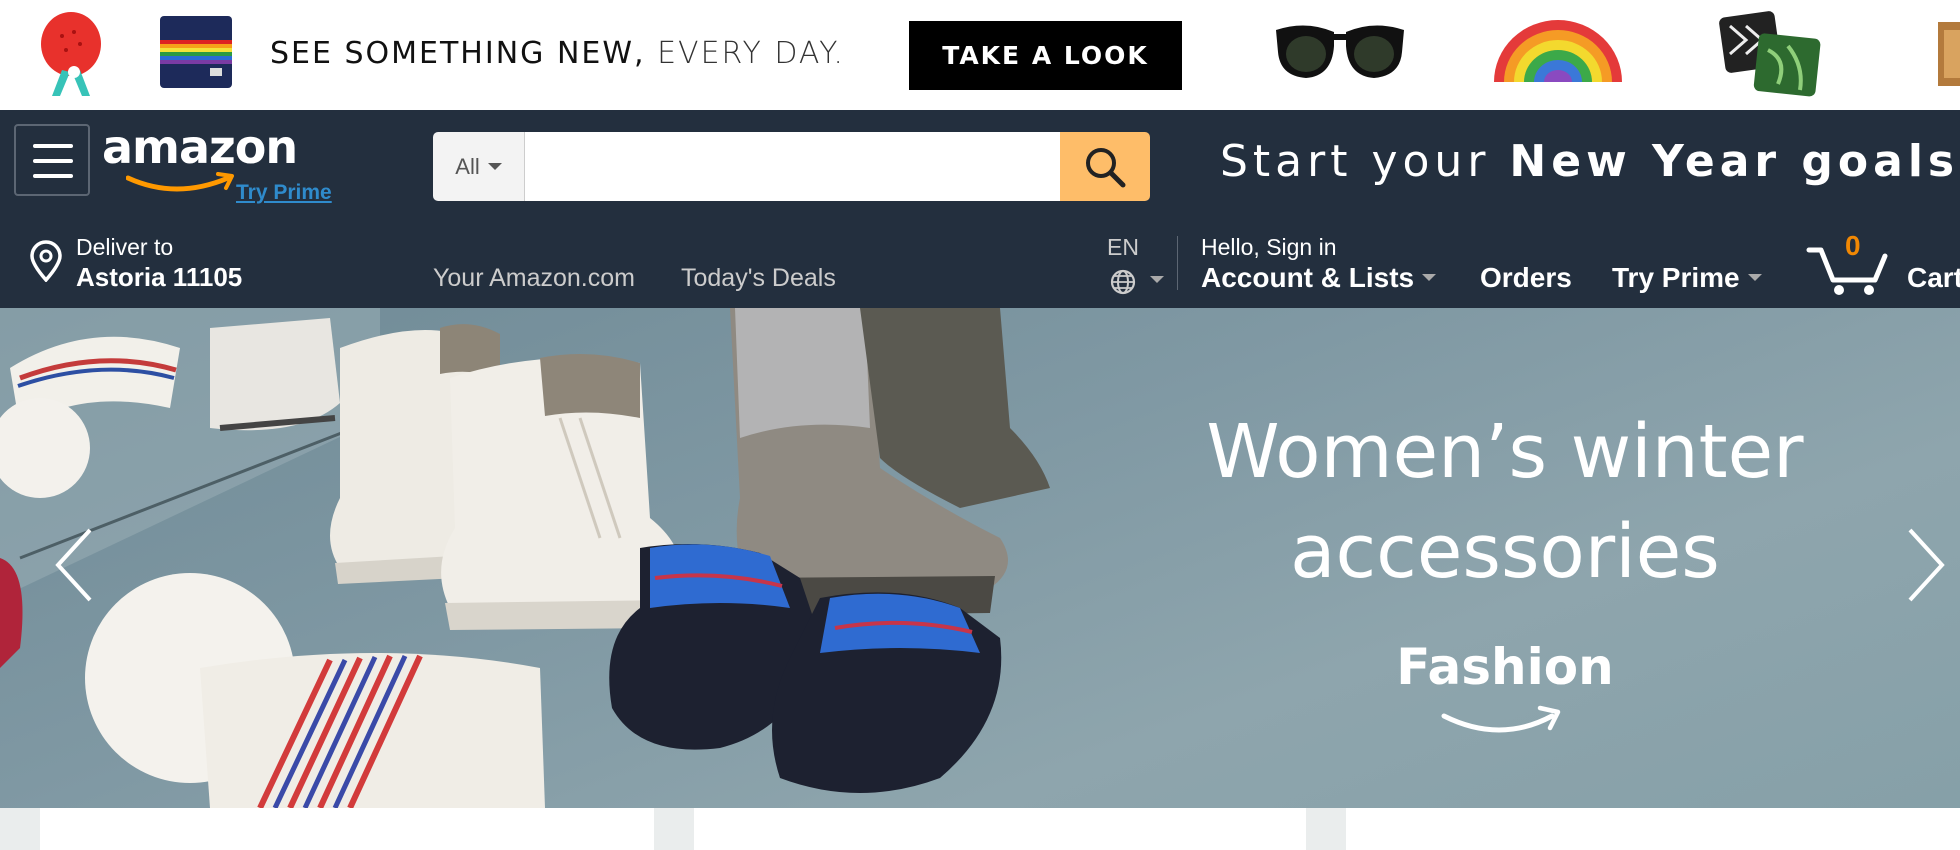 This screenshot has width=1960, height=850. I want to click on carousel-prev-button, so click(76, 565).